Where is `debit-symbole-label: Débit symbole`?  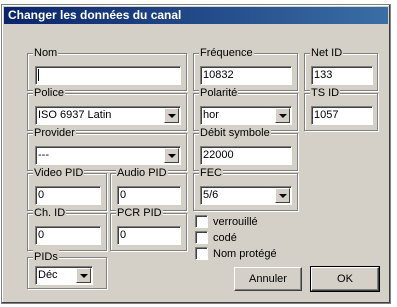
debit-symbole-label: Débit symbole is located at coordinates (235, 133).